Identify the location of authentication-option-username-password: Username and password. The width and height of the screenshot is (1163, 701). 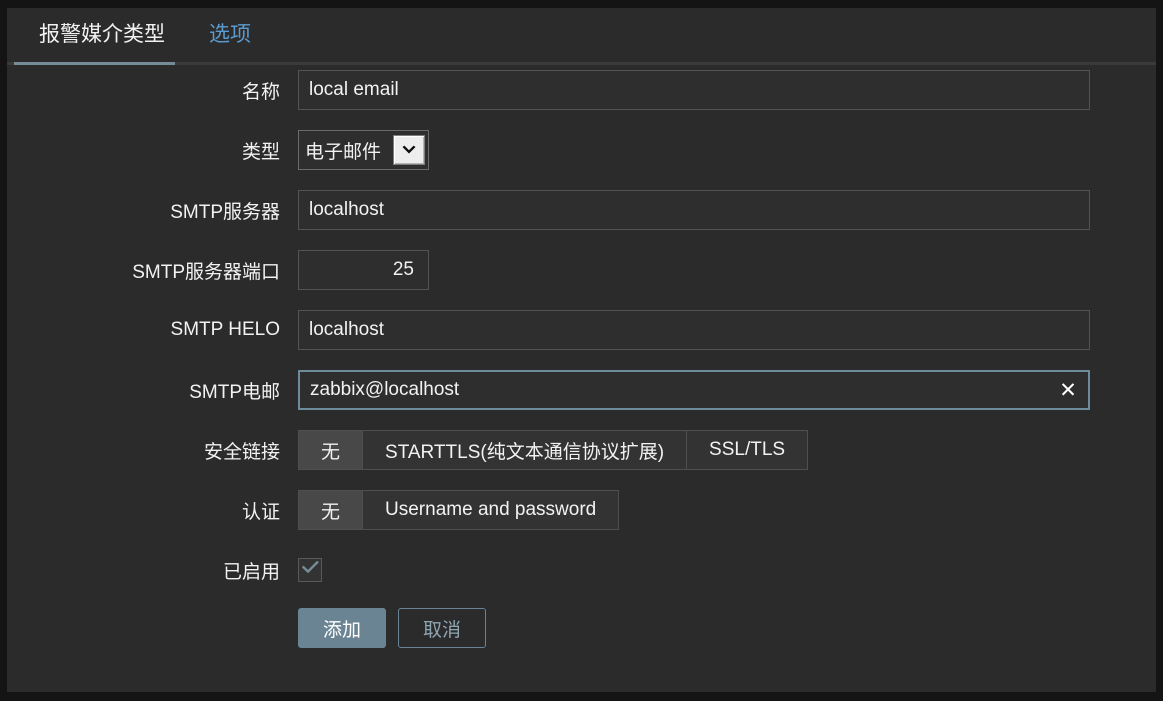
(491, 510).